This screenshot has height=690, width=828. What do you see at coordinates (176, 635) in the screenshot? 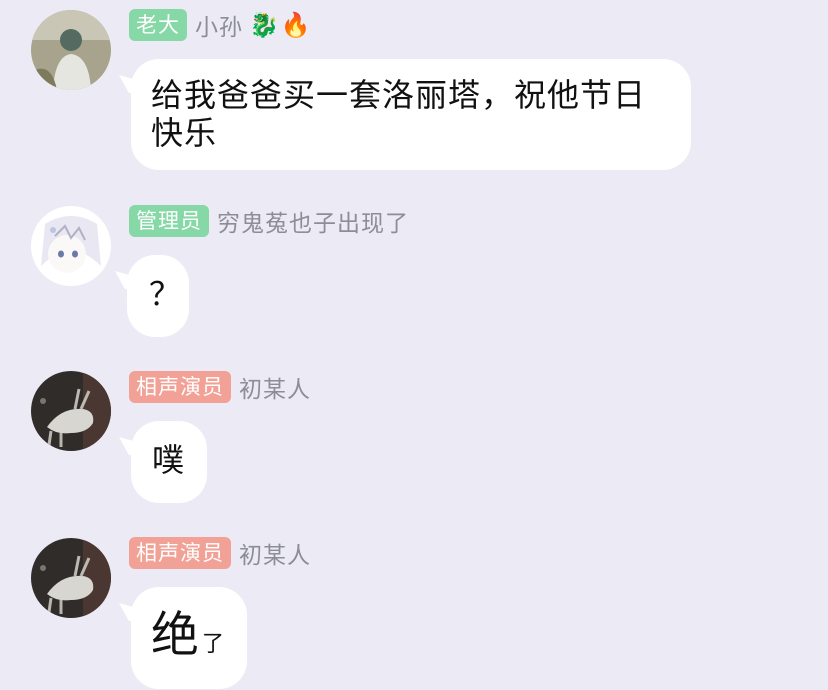
I see `message-main-char: 绝` at bounding box center [176, 635].